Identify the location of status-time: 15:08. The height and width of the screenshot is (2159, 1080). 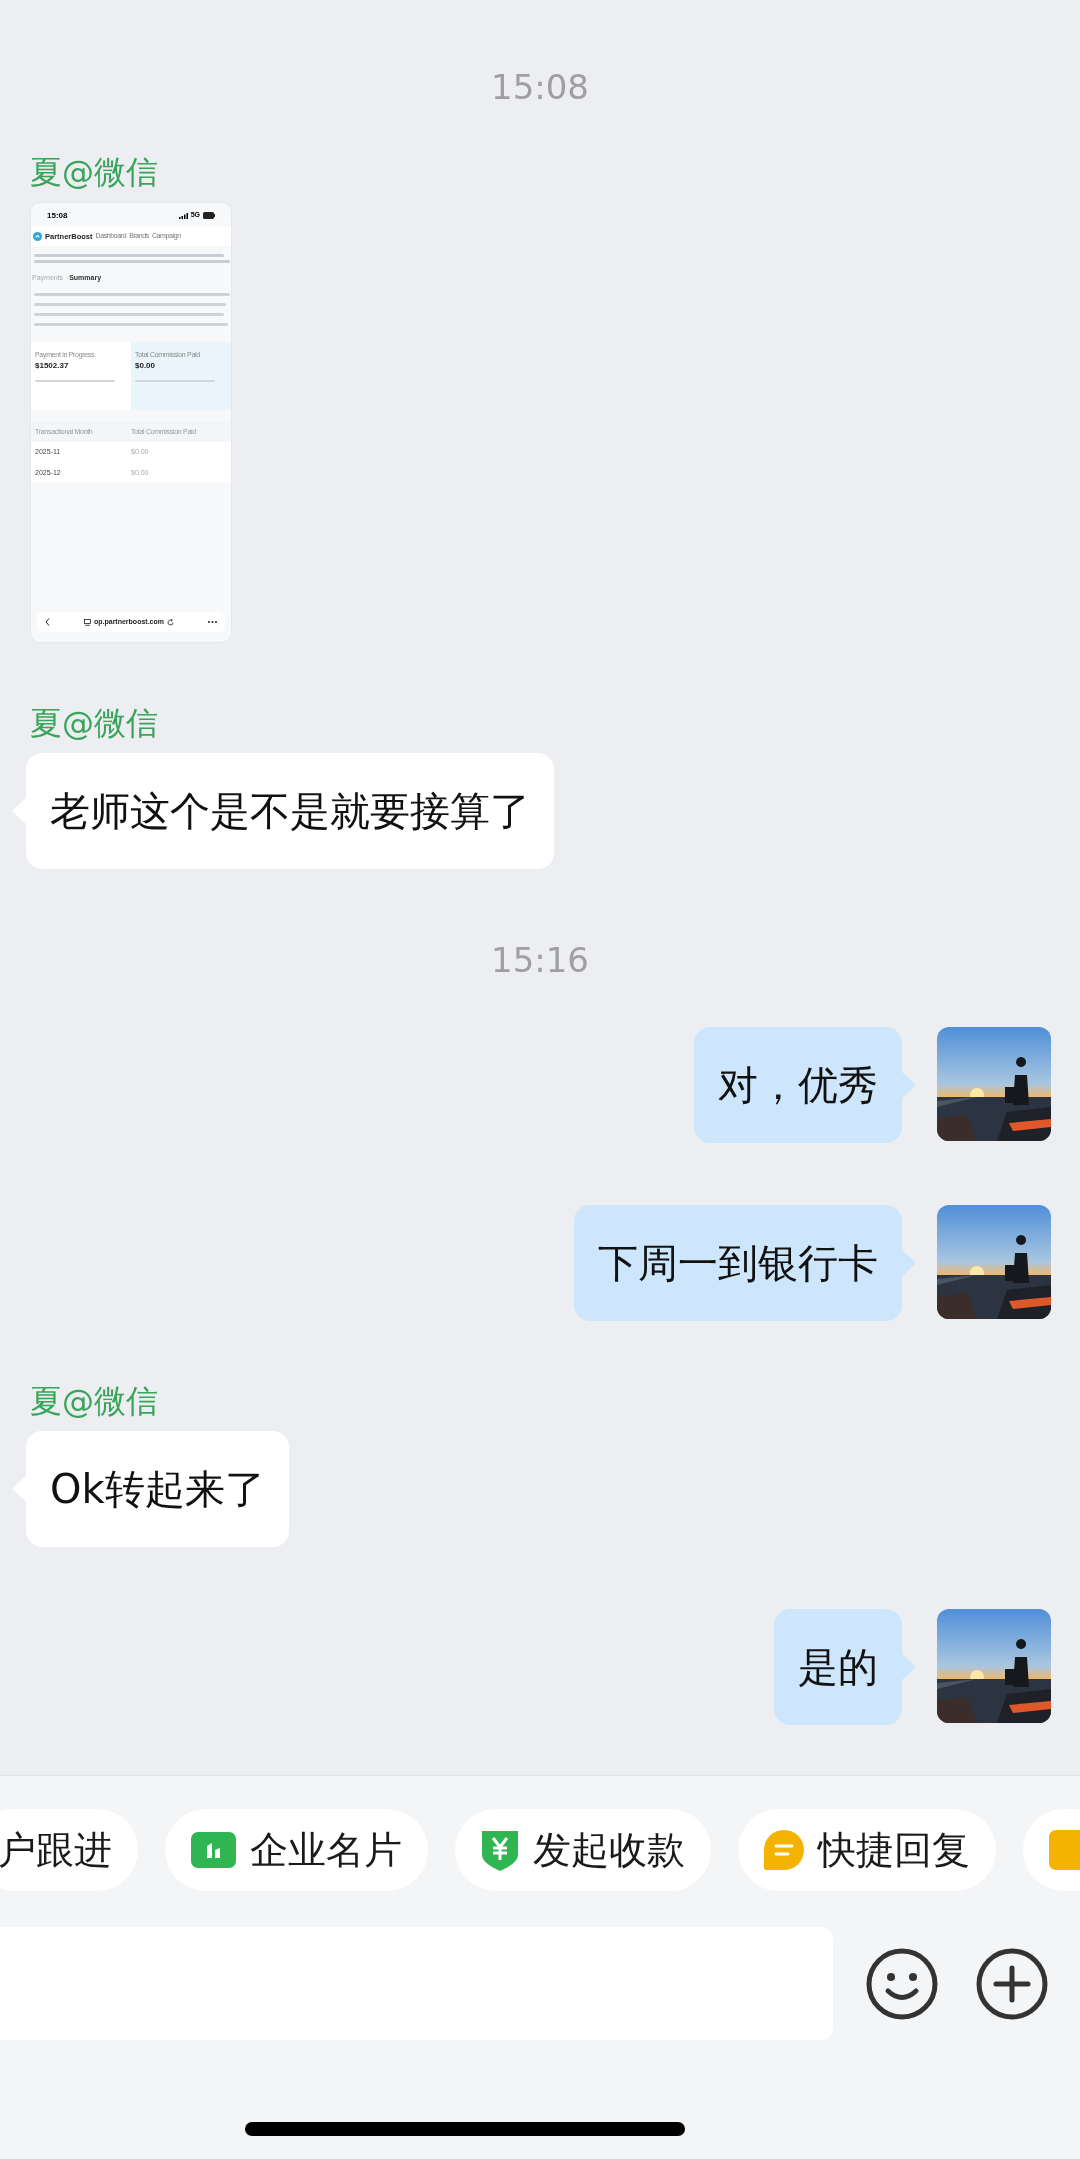
(57, 215).